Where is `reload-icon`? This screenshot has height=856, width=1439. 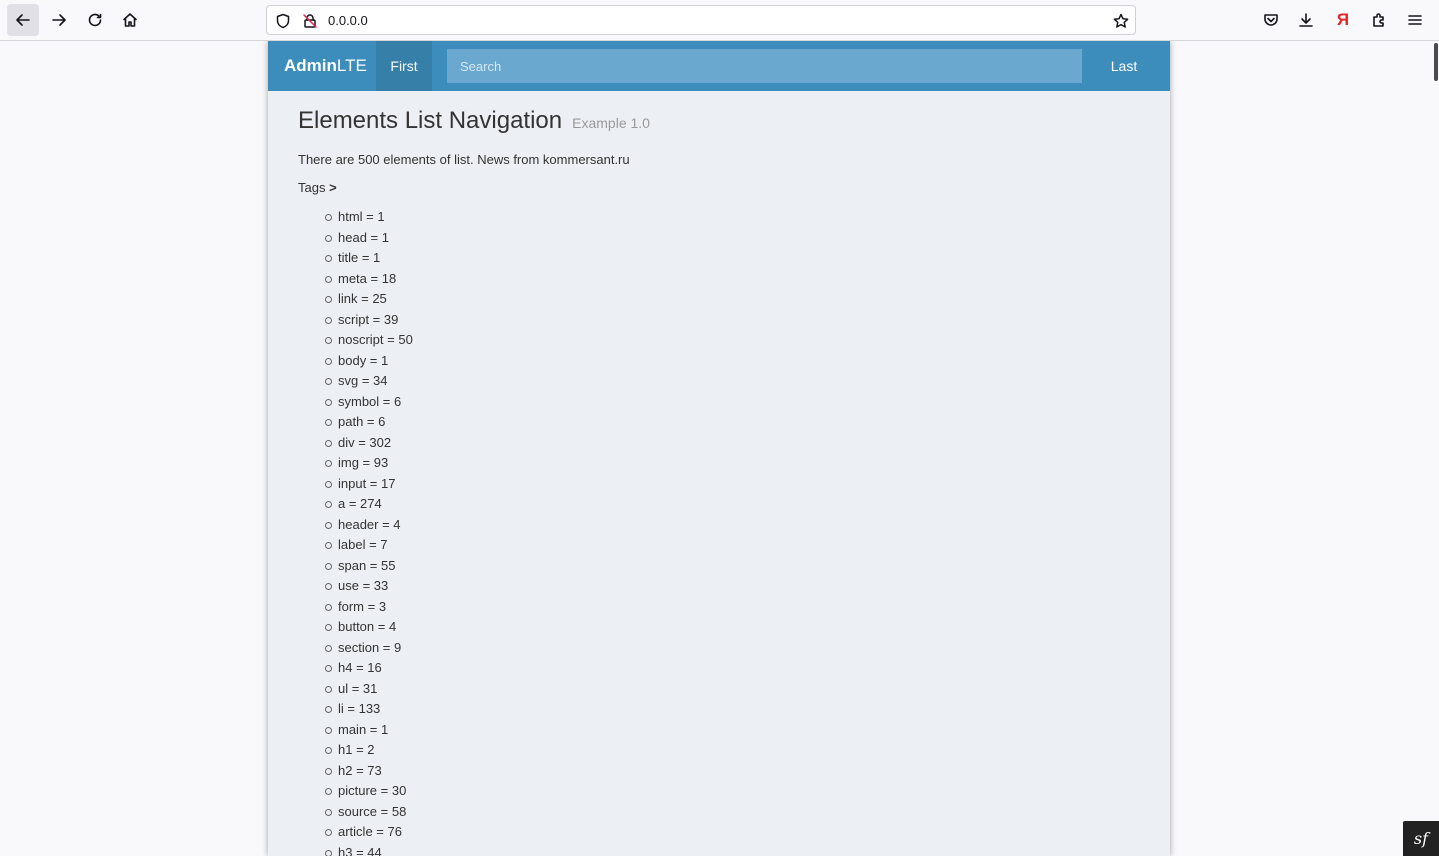 reload-icon is located at coordinates (95, 20).